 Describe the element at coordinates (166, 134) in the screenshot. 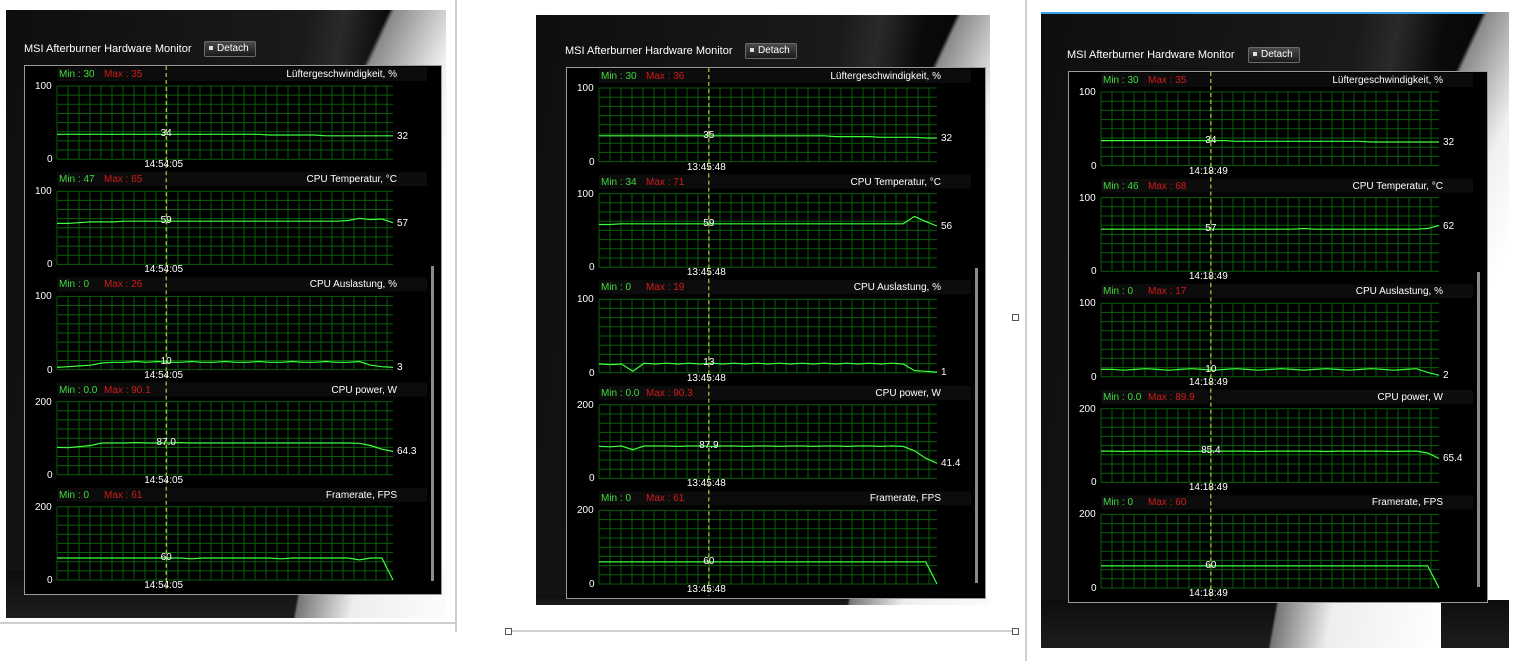

I see `cursor-value: 34` at that location.